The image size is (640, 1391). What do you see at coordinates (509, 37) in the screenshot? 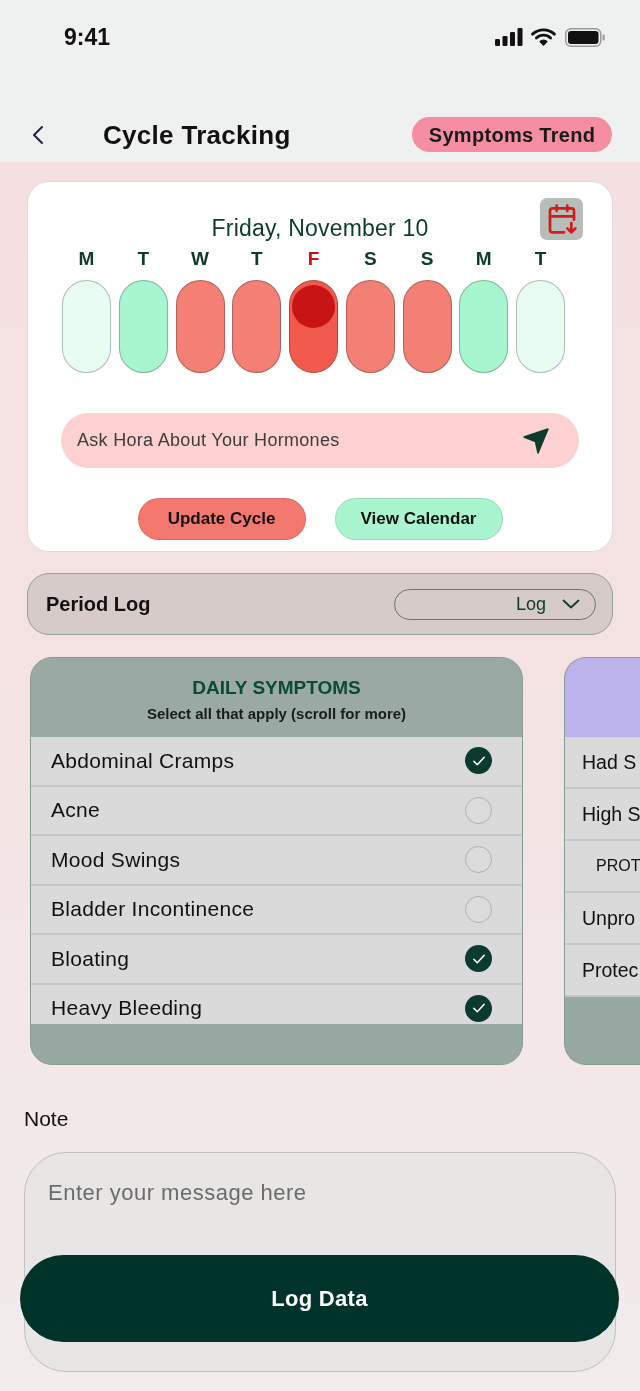
I see `signal-icon` at bounding box center [509, 37].